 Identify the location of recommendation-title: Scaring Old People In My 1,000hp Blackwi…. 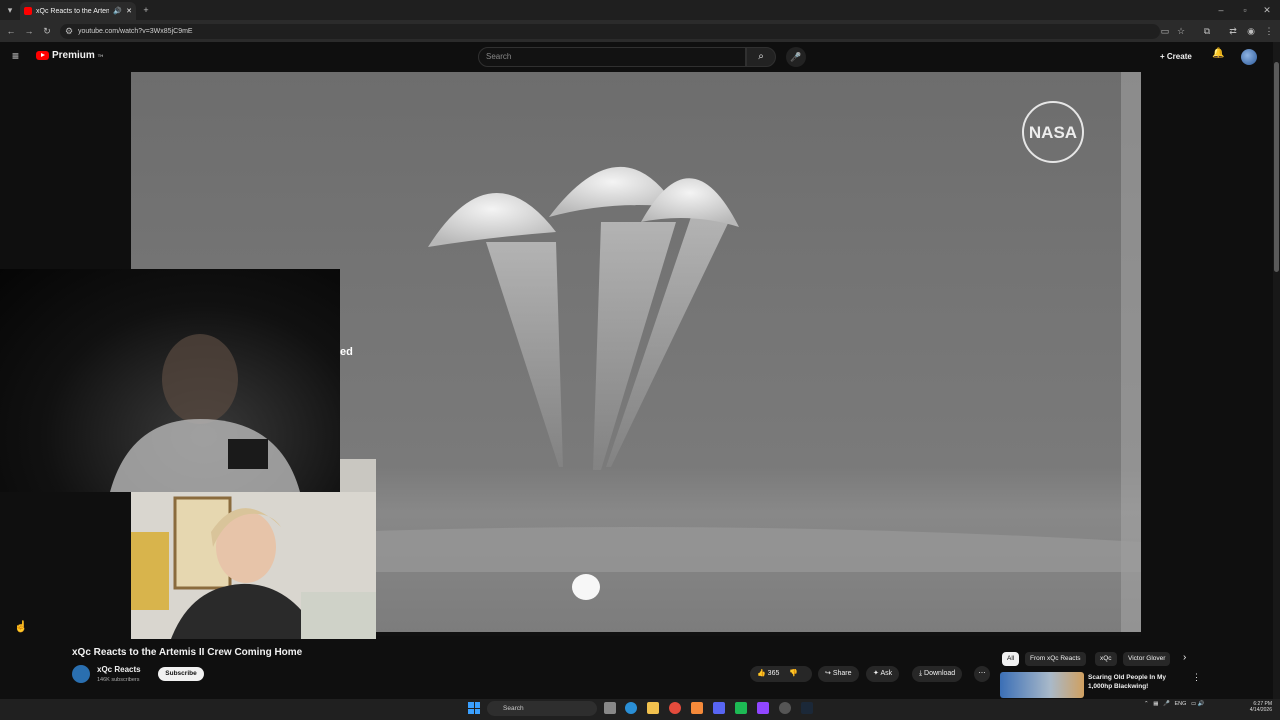
(1133, 682).